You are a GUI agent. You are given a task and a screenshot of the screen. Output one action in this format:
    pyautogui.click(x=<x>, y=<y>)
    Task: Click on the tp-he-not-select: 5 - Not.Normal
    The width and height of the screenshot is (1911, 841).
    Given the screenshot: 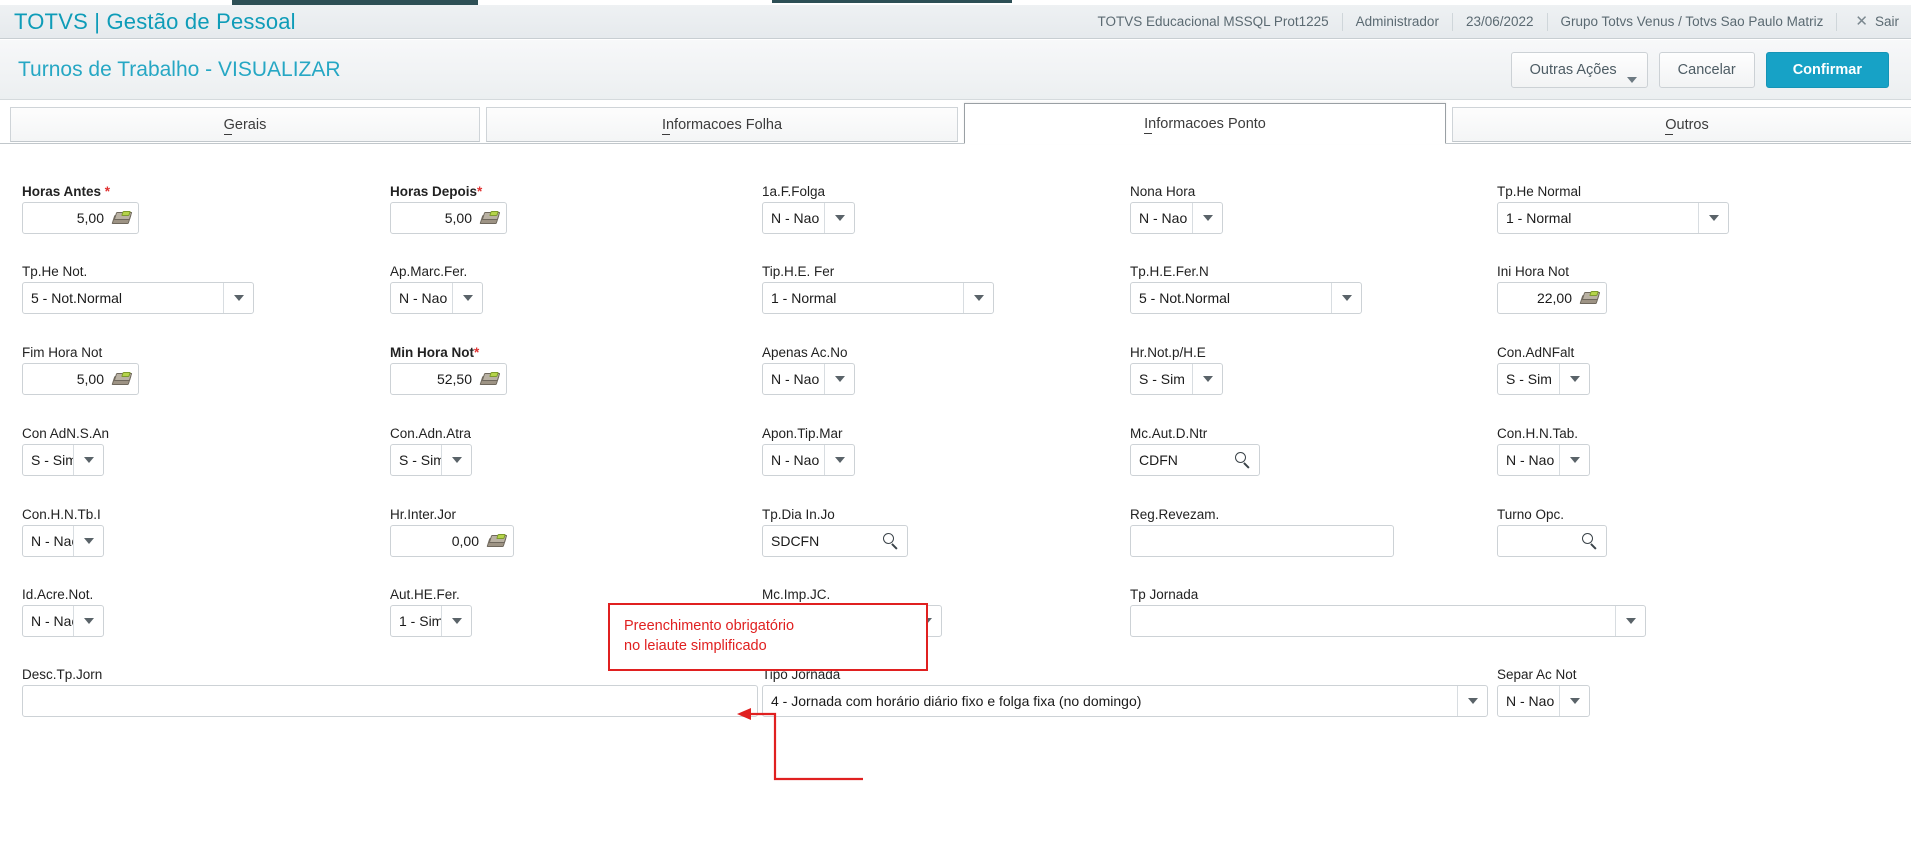 What is the action you would take?
    pyautogui.click(x=138, y=298)
    